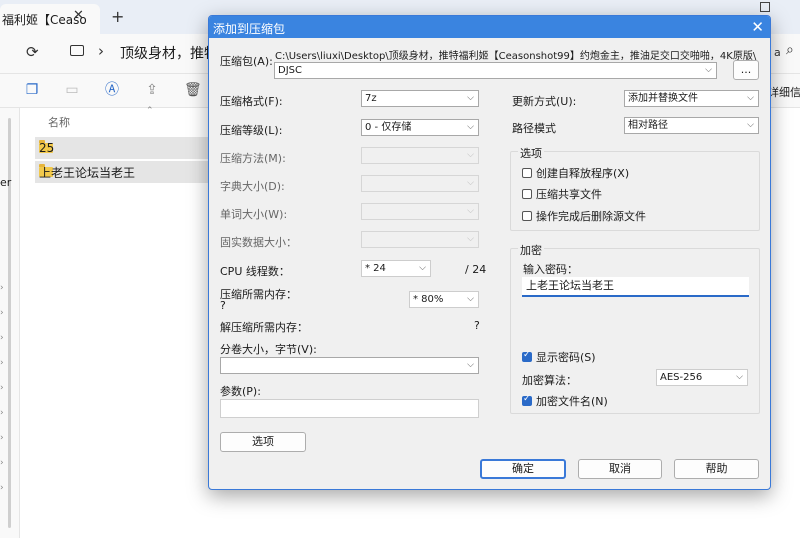 This screenshot has height=538, width=800. Describe the element at coordinates (420, 239) in the screenshot. I see `solid-size-select: ⌵` at that location.